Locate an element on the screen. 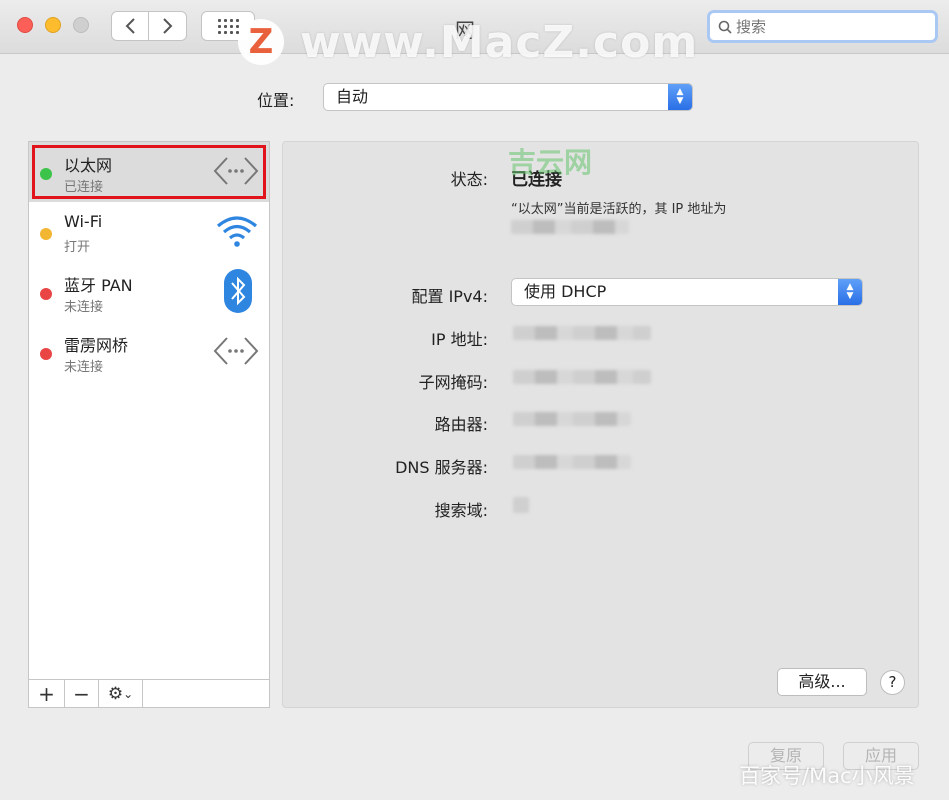  selection-highlight is located at coordinates (149, 172).